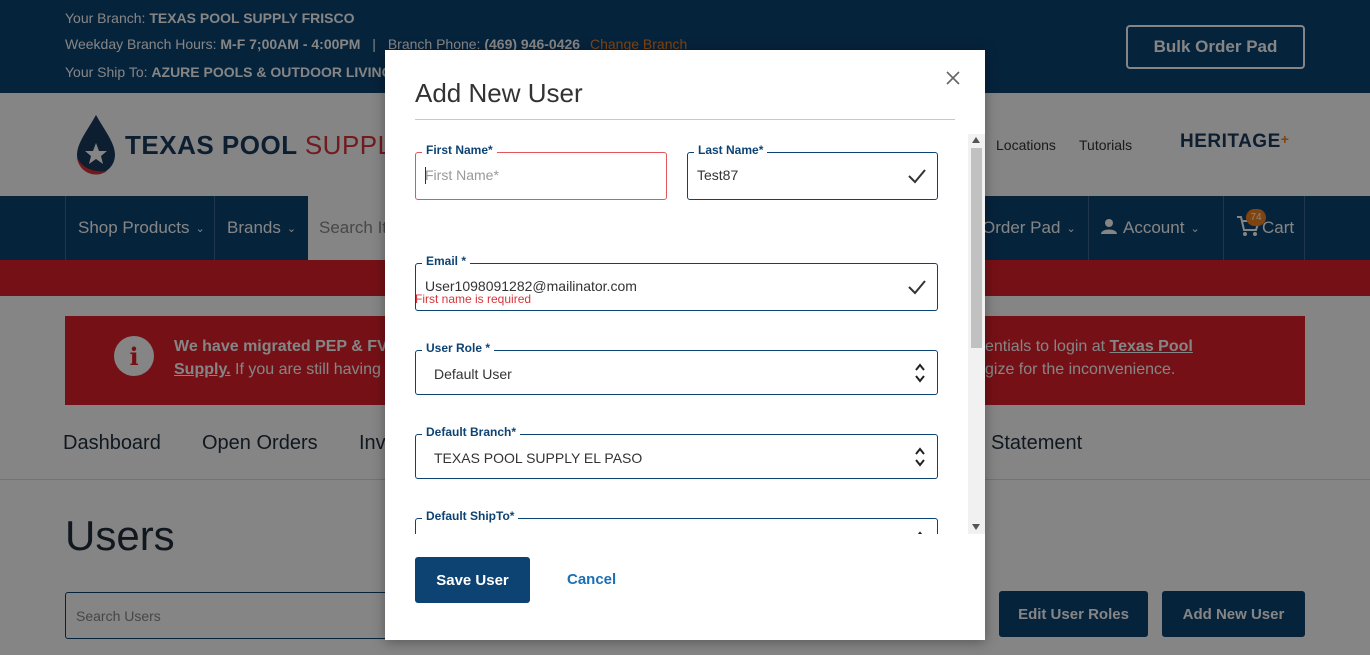 The height and width of the screenshot is (655, 1370). Describe the element at coordinates (812, 171) in the screenshot. I see `last-name-field: Last Name* Test87` at that location.